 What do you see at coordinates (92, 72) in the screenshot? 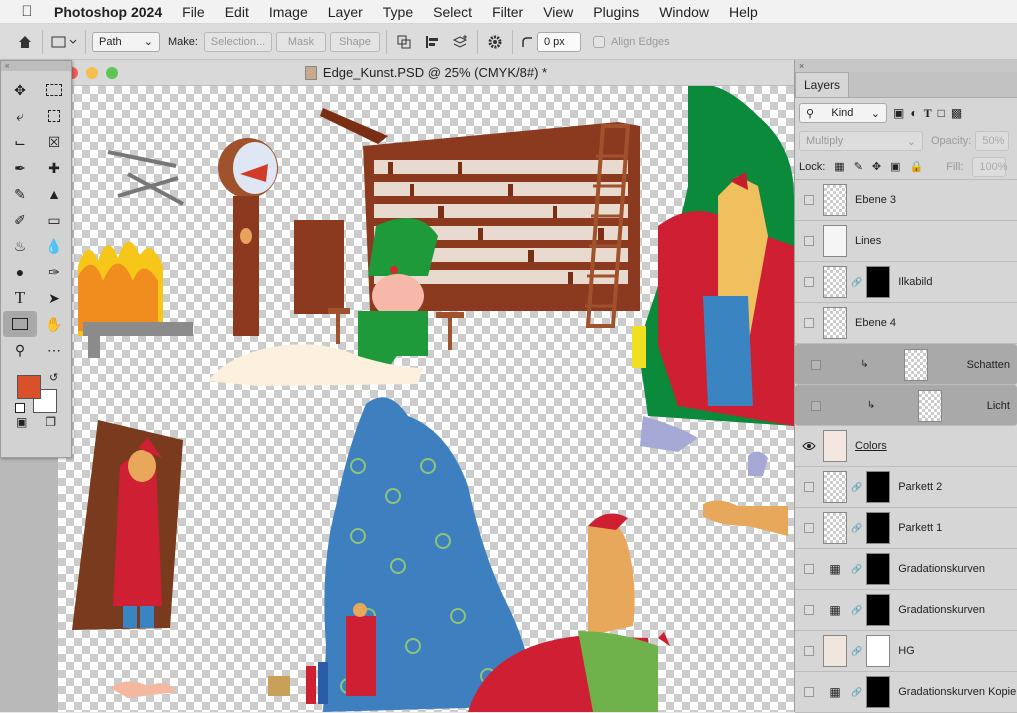
I see `minimize-window-button` at bounding box center [92, 72].